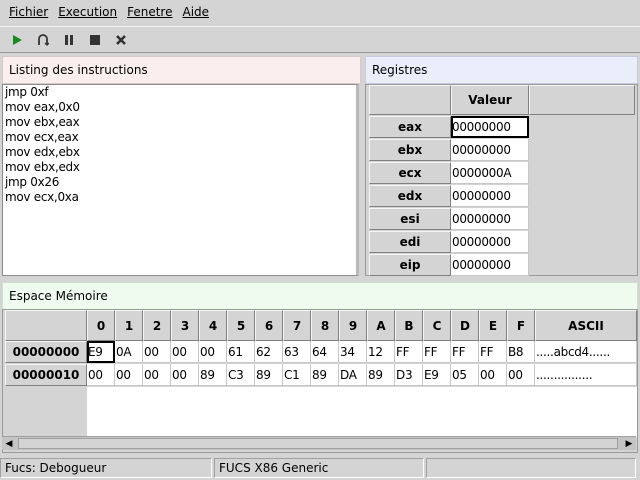  Describe the element at coordinates (465, 325) in the screenshot. I see `memory-column-header: D` at that location.